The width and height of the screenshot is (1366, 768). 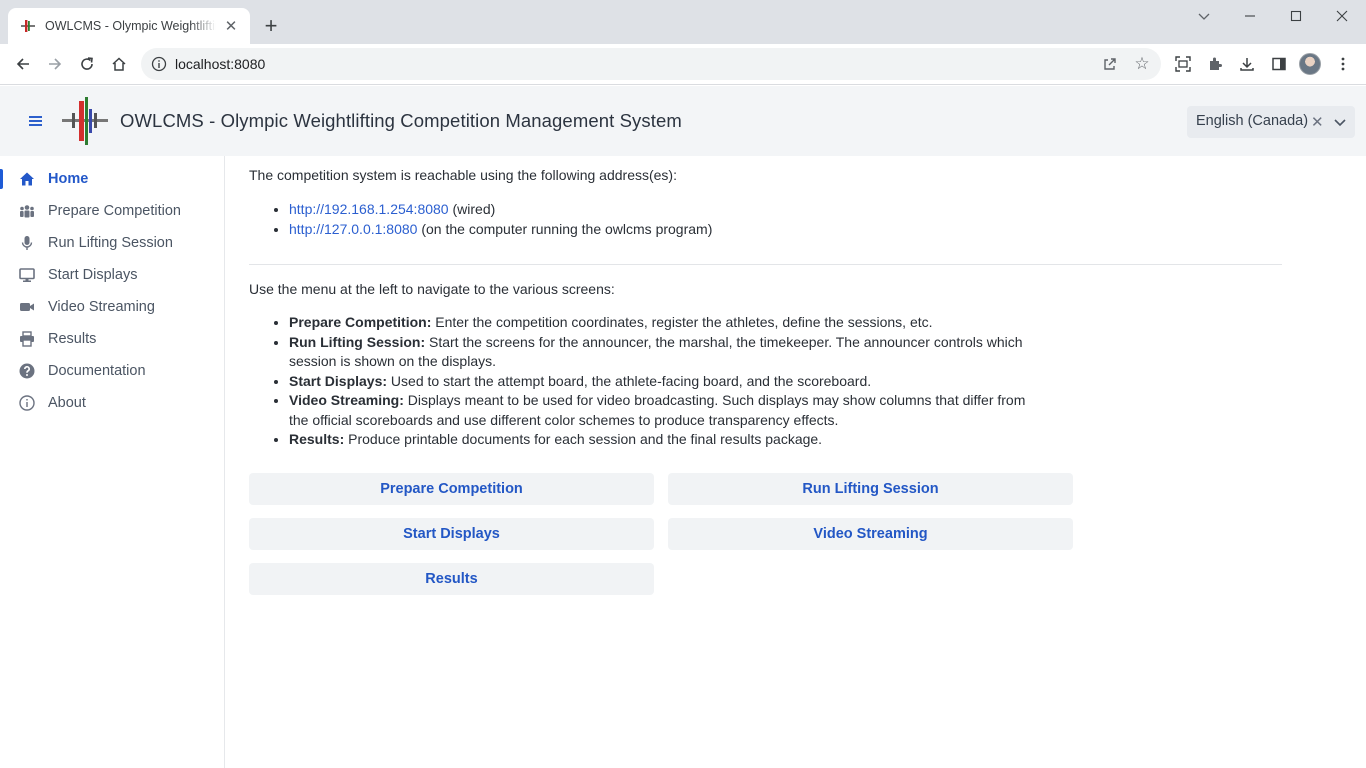 What do you see at coordinates (55, 64) in the screenshot?
I see `forward-icon` at bounding box center [55, 64].